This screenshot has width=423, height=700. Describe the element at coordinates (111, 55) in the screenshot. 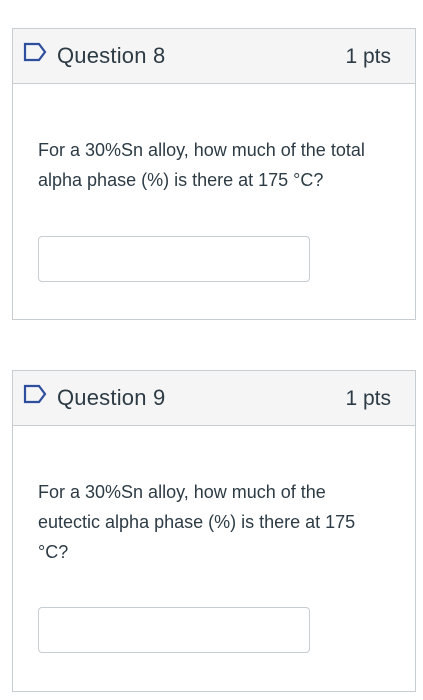

I see `question-title: Question 8` at that location.